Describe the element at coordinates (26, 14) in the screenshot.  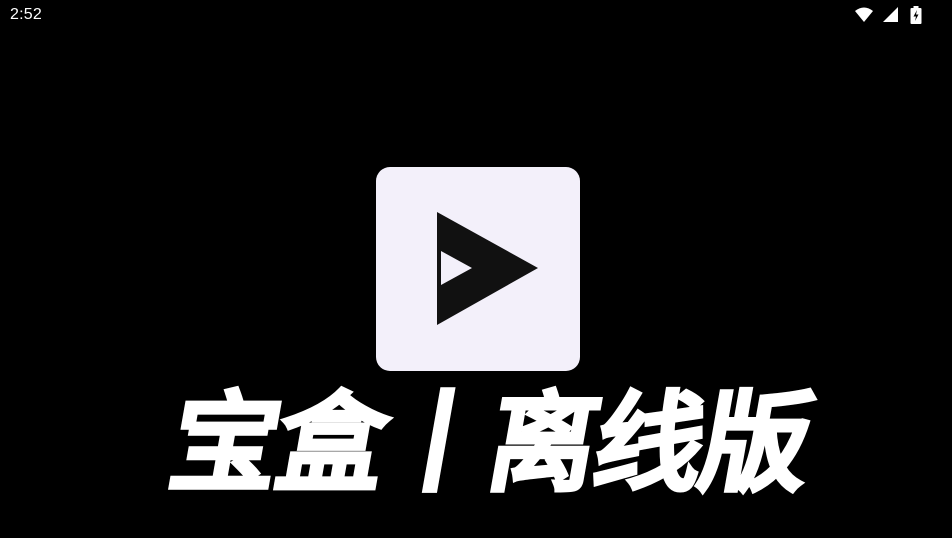
I see `status-time: 2:52` at that location.